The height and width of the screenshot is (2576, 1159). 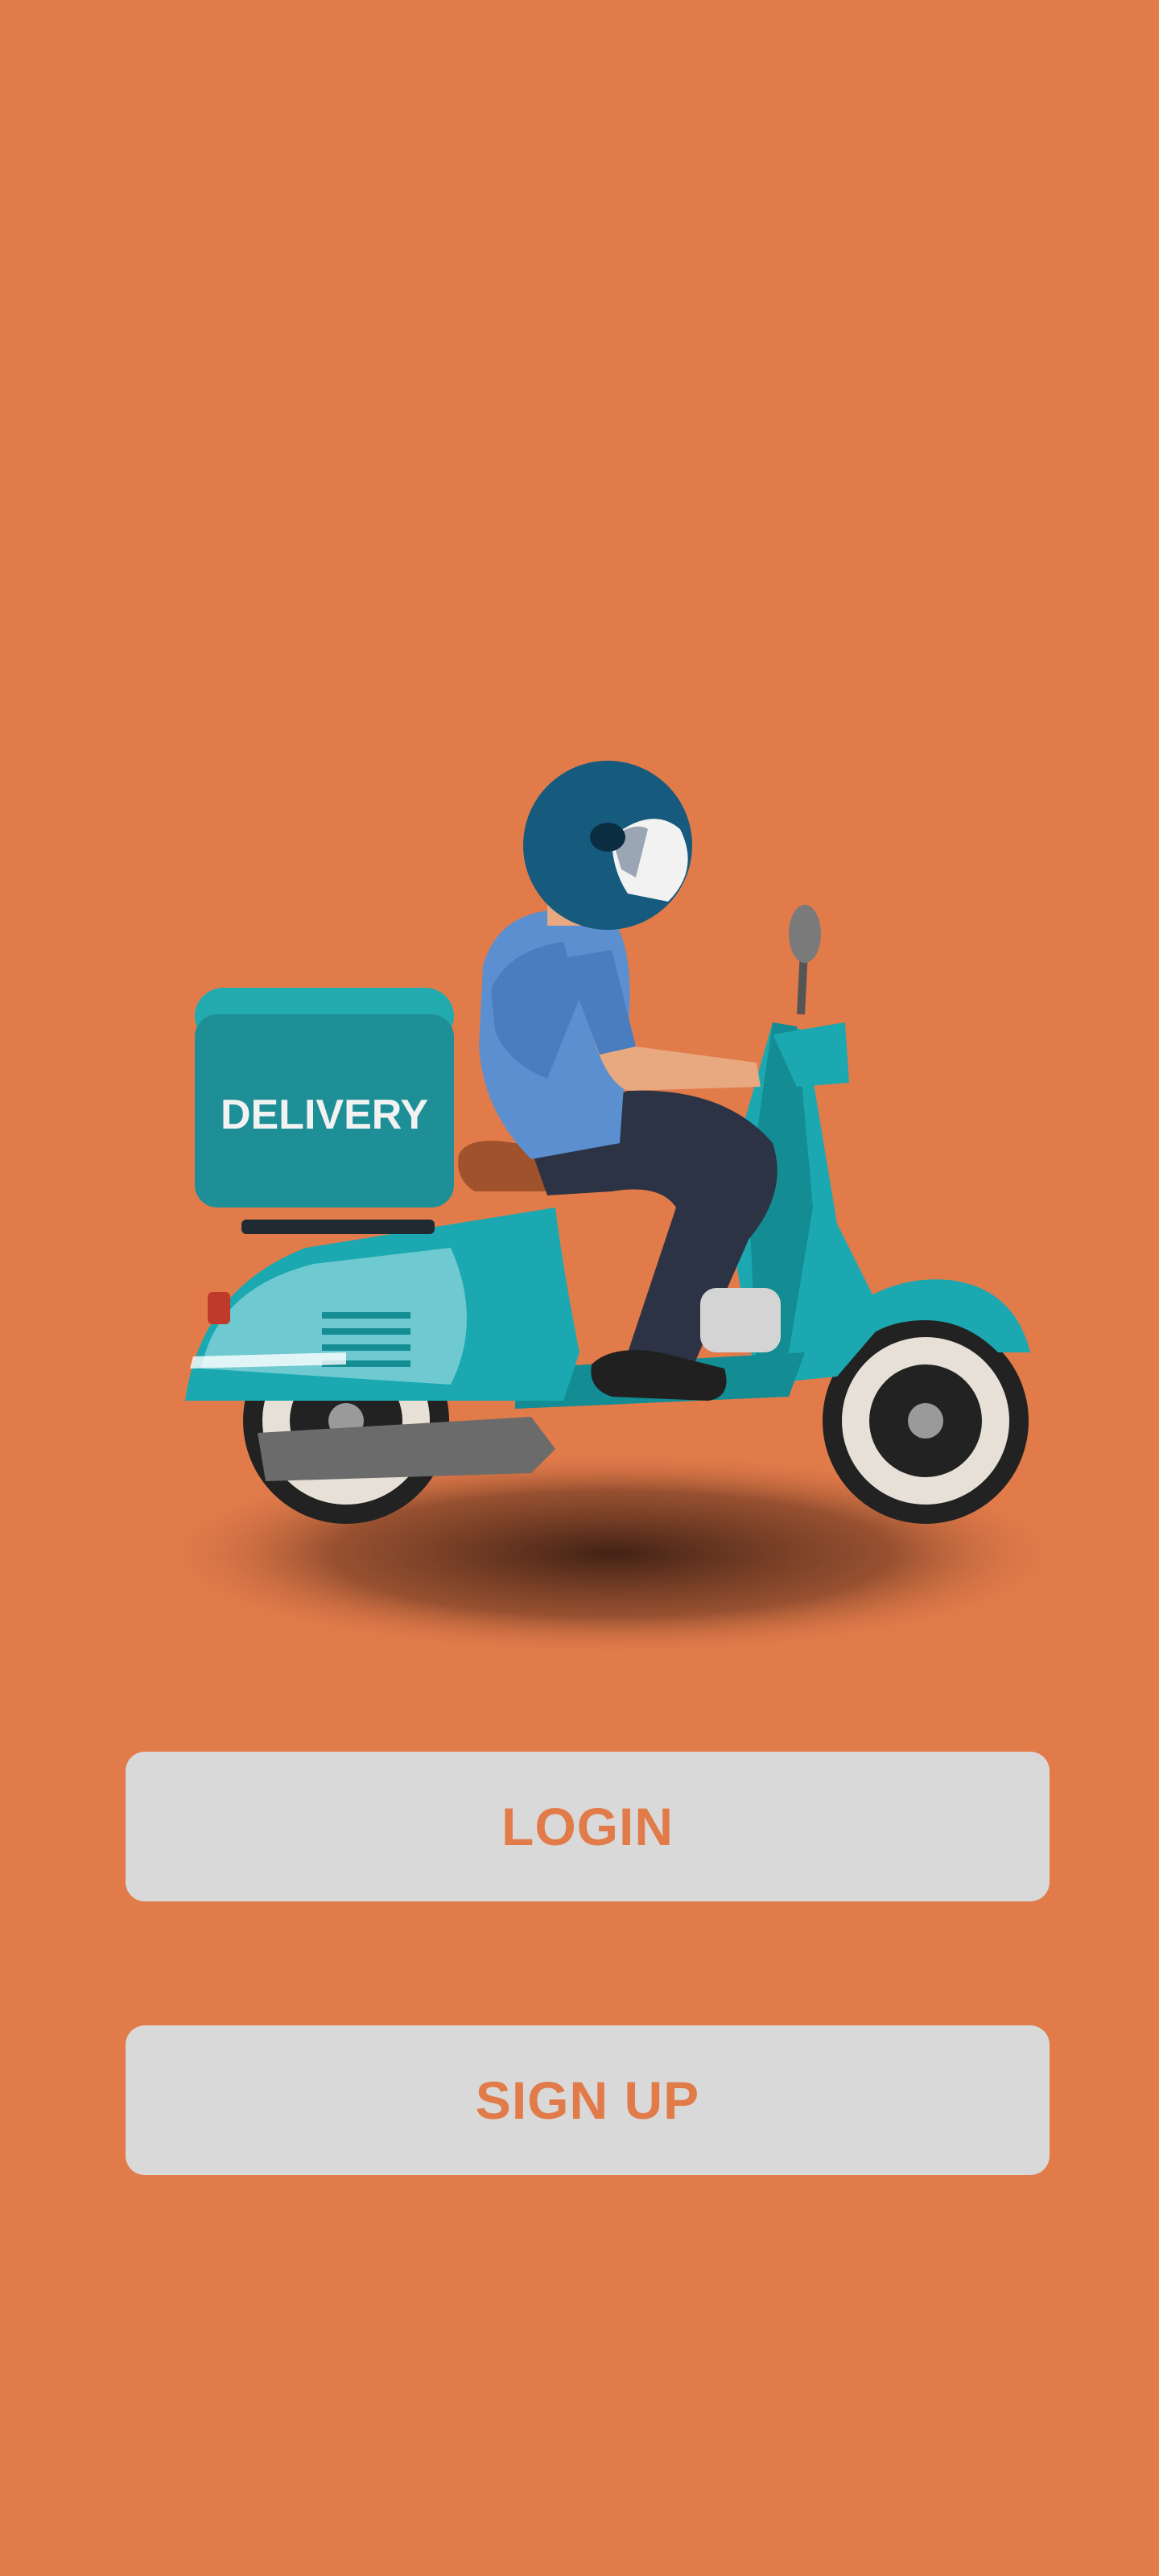 I want to click on login-button-label: LOGIN, so click(x=587, y=1826).